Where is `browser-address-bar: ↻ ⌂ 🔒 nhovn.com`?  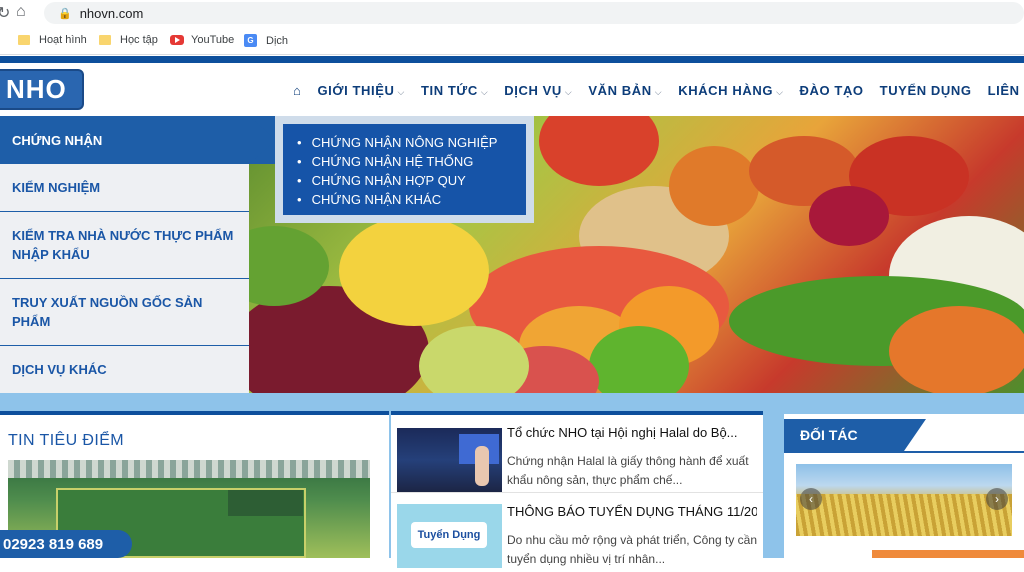 browser-address-bar: ↻ ⌂ 🔒 nhovn.com is located at coordinates (512, 13).